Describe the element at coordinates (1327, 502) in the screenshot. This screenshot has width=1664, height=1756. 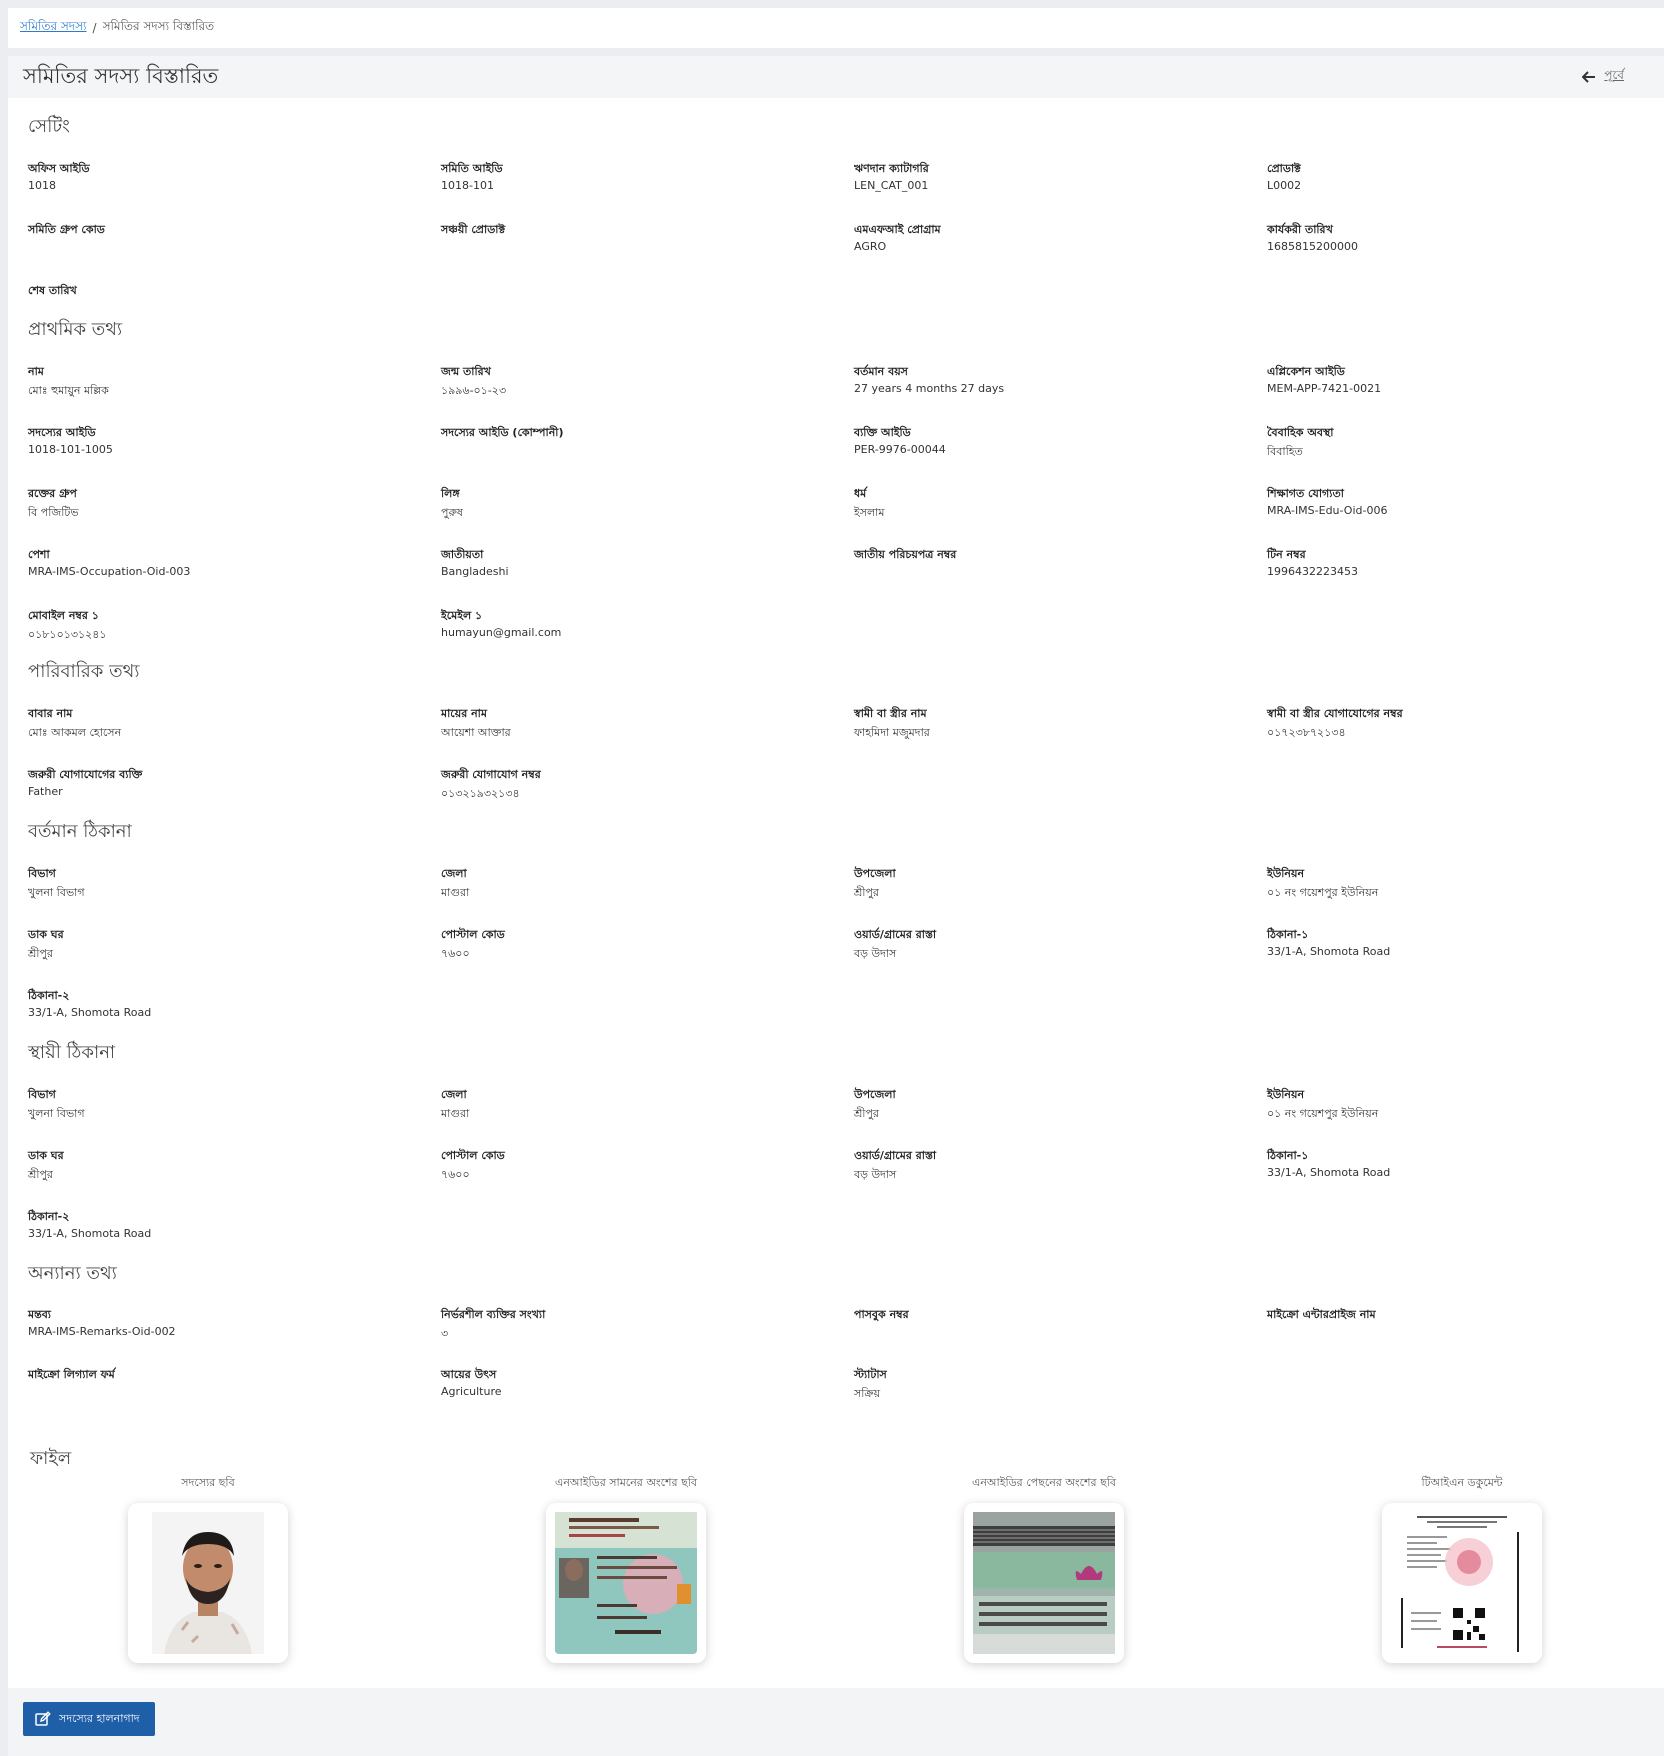
I see `field-education: শিক্ষাগত যোগ্যতা MRA-IMS-Edu-Oid-006` at that location.